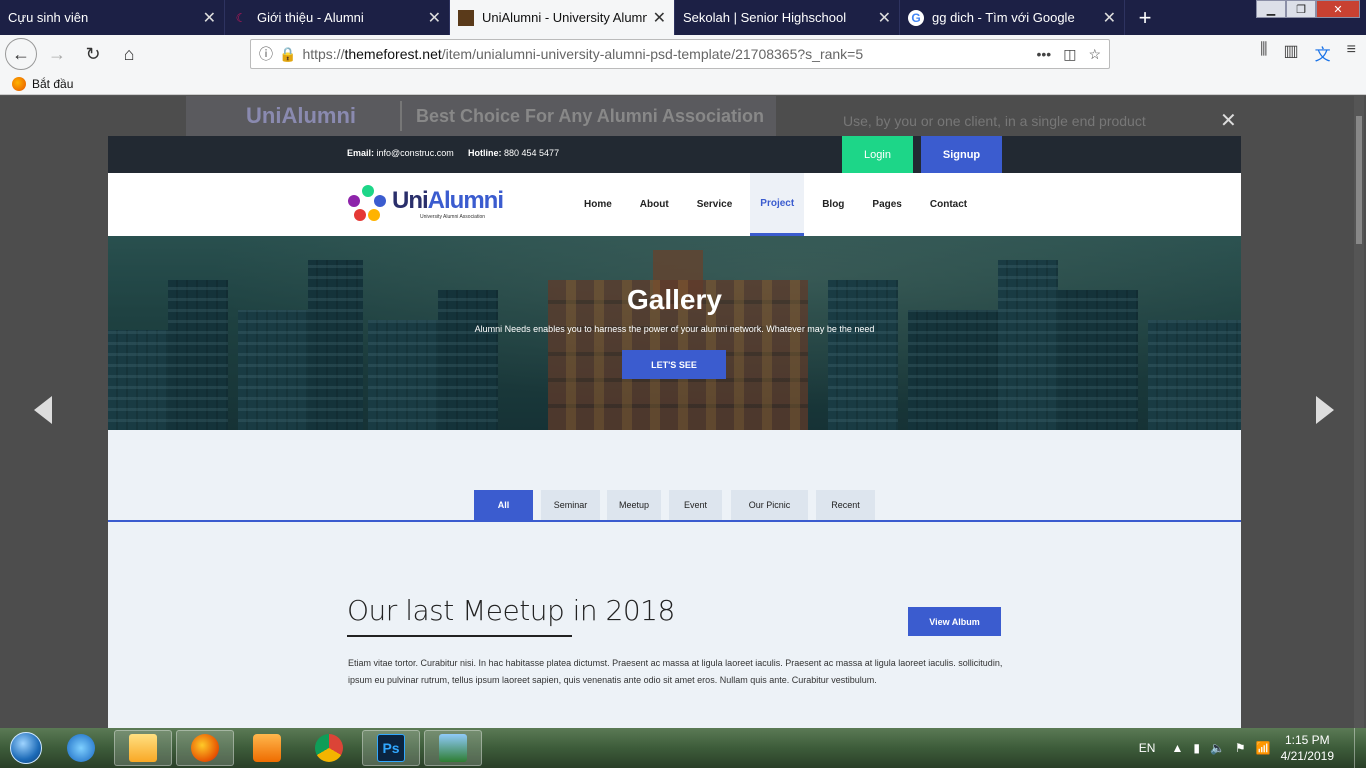 This screenshot has width=1366, height=768. What do you see at coordinates (1240, 748) in the screenshot?
I see `flag-icon: ⚑` at bounding box center [1240, 748].